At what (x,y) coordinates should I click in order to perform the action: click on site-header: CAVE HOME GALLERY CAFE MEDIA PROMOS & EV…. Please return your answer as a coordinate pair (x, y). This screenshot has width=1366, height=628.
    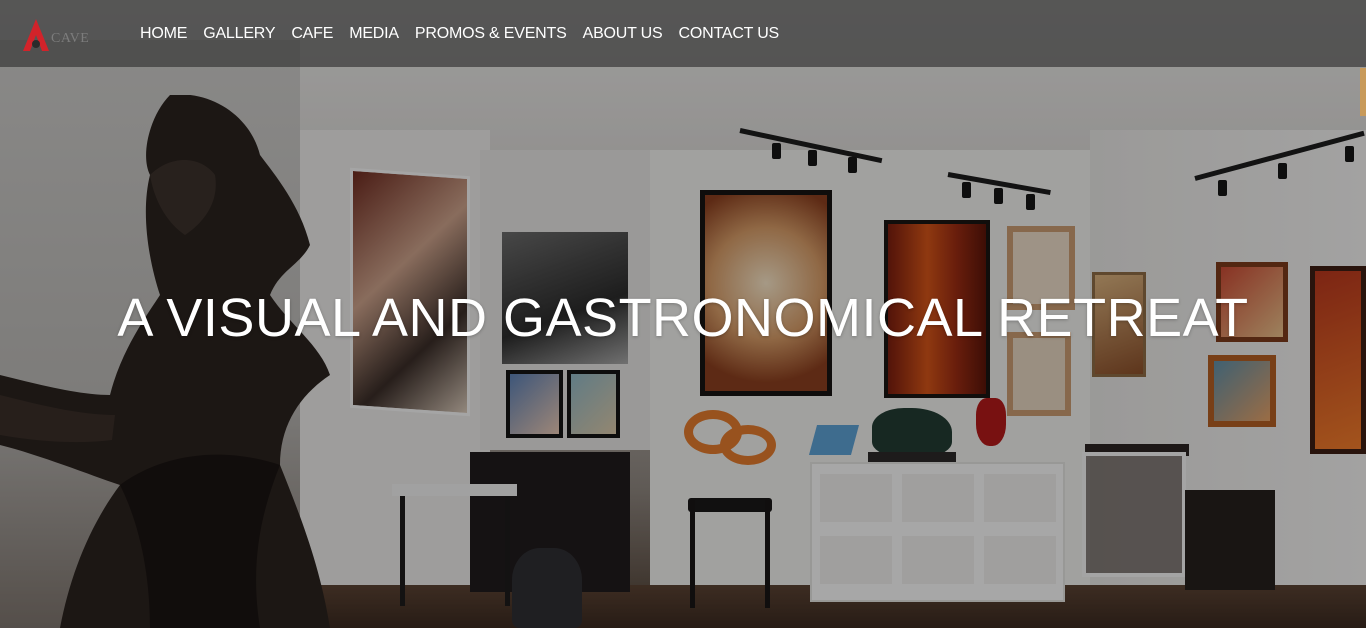
    Looking at the image, I should click on (683, 33).